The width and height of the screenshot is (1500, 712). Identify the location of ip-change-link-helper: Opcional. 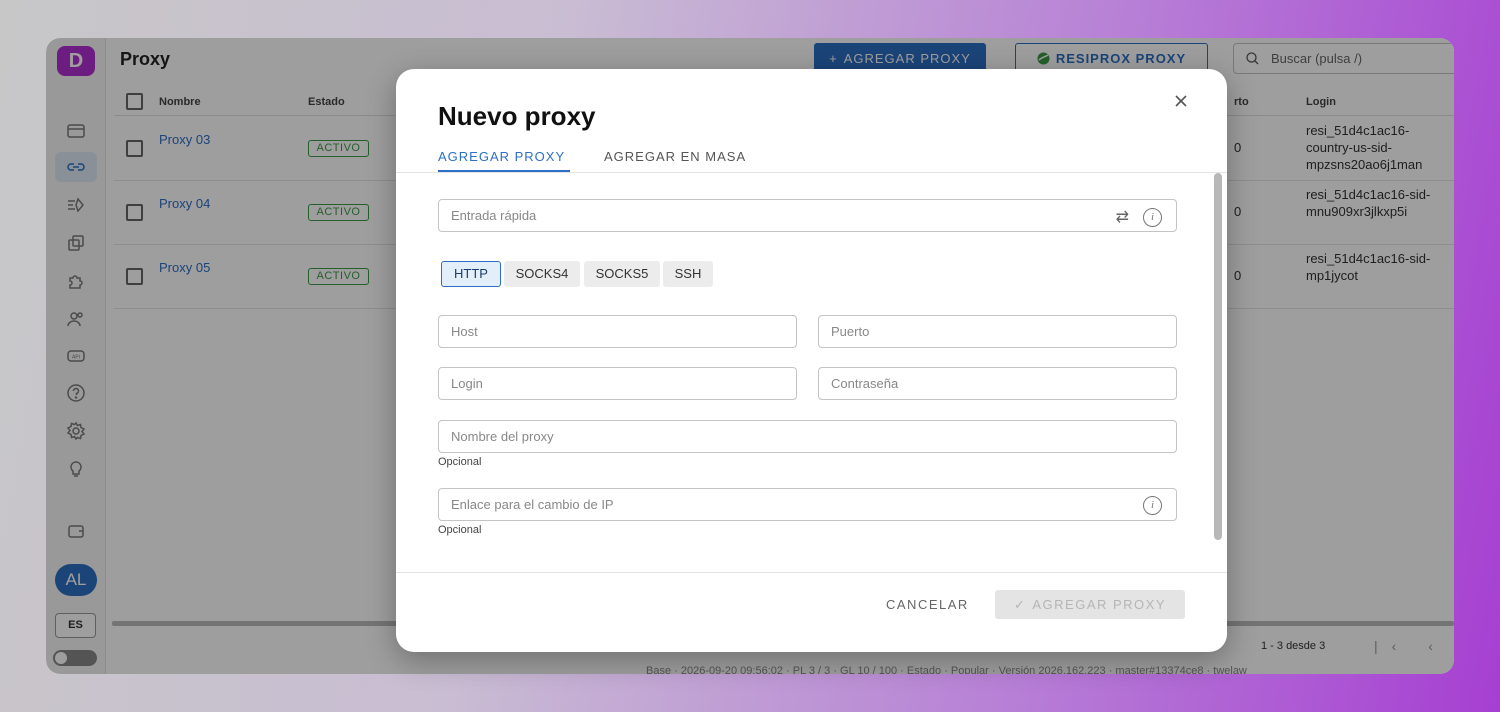
(460, 530).